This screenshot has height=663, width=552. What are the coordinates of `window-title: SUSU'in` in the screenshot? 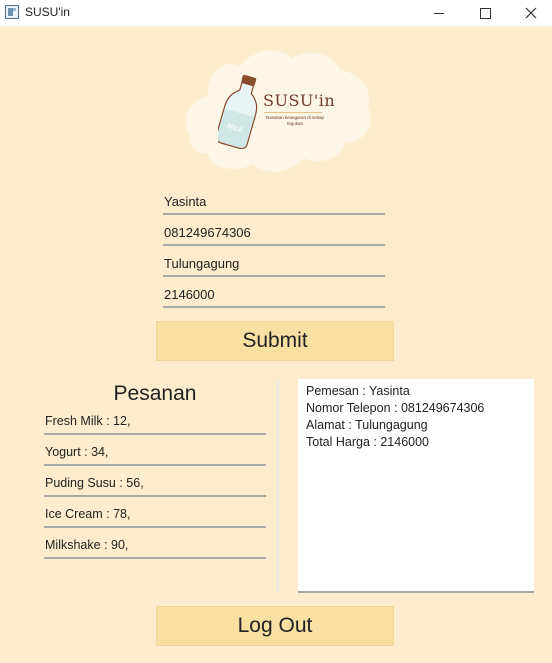 It's located at (47, 12).